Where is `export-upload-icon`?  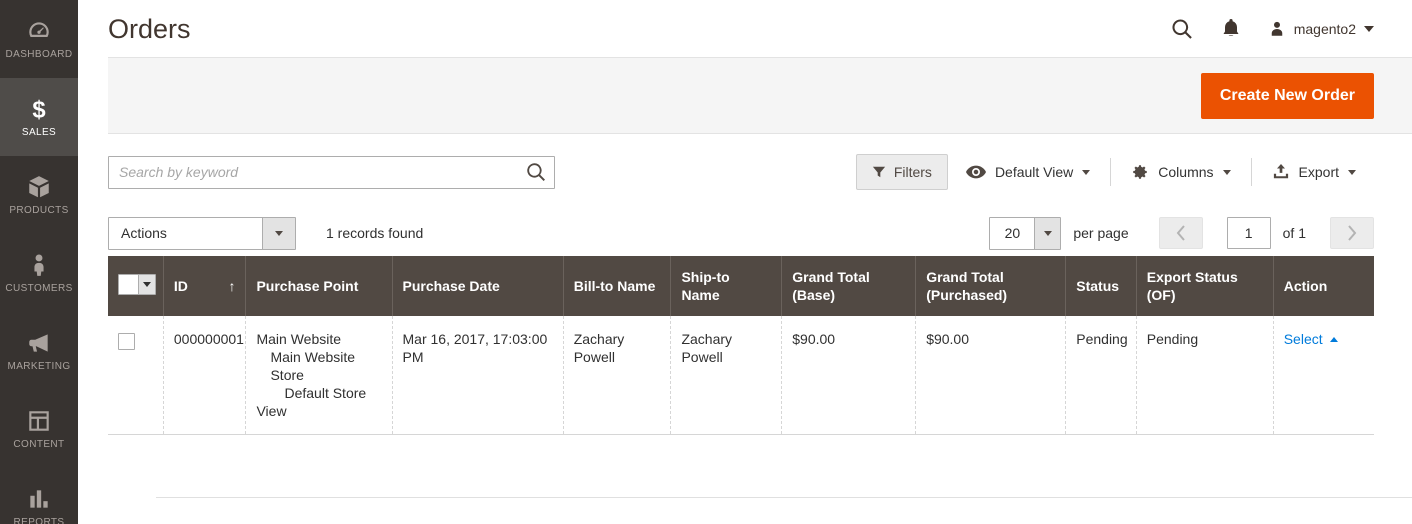 export-upload-icon is located at coordinates (1281, 172).